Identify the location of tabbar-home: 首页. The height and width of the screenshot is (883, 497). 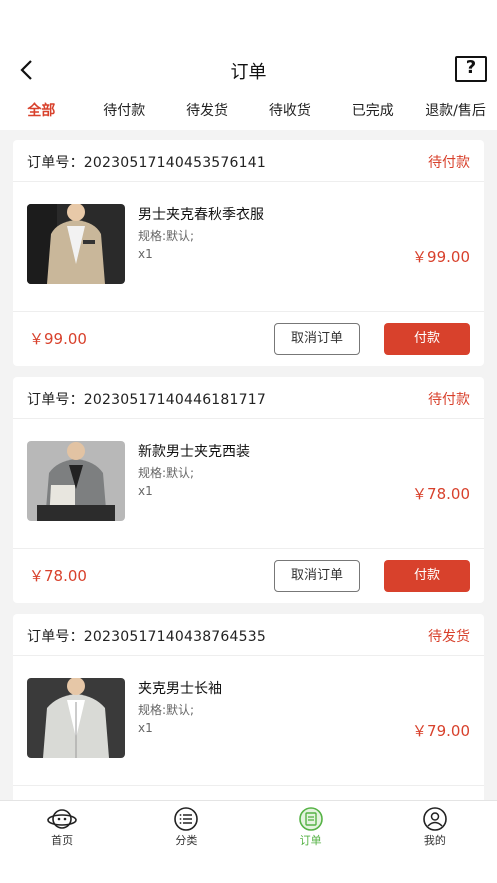
(62, 842).